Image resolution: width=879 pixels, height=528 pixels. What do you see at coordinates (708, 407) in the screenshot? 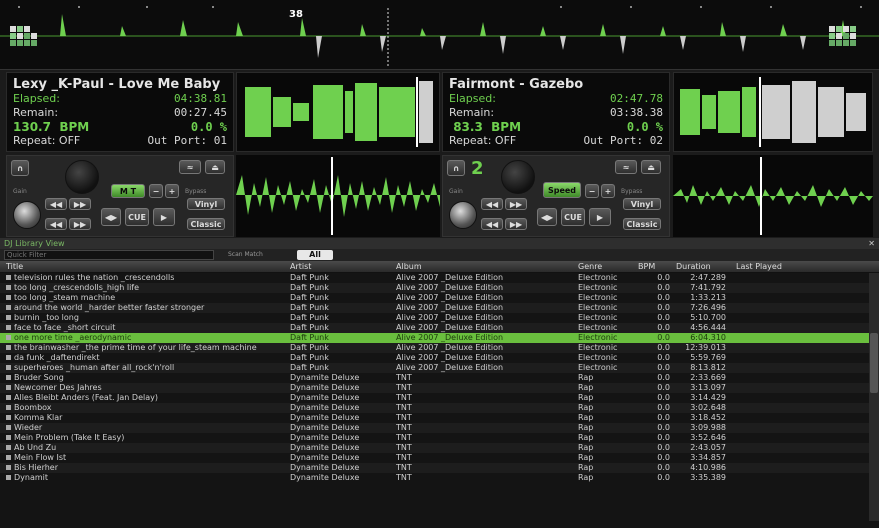
I see `cell-dur: 3:02.648` at bounding box center [708, 407].